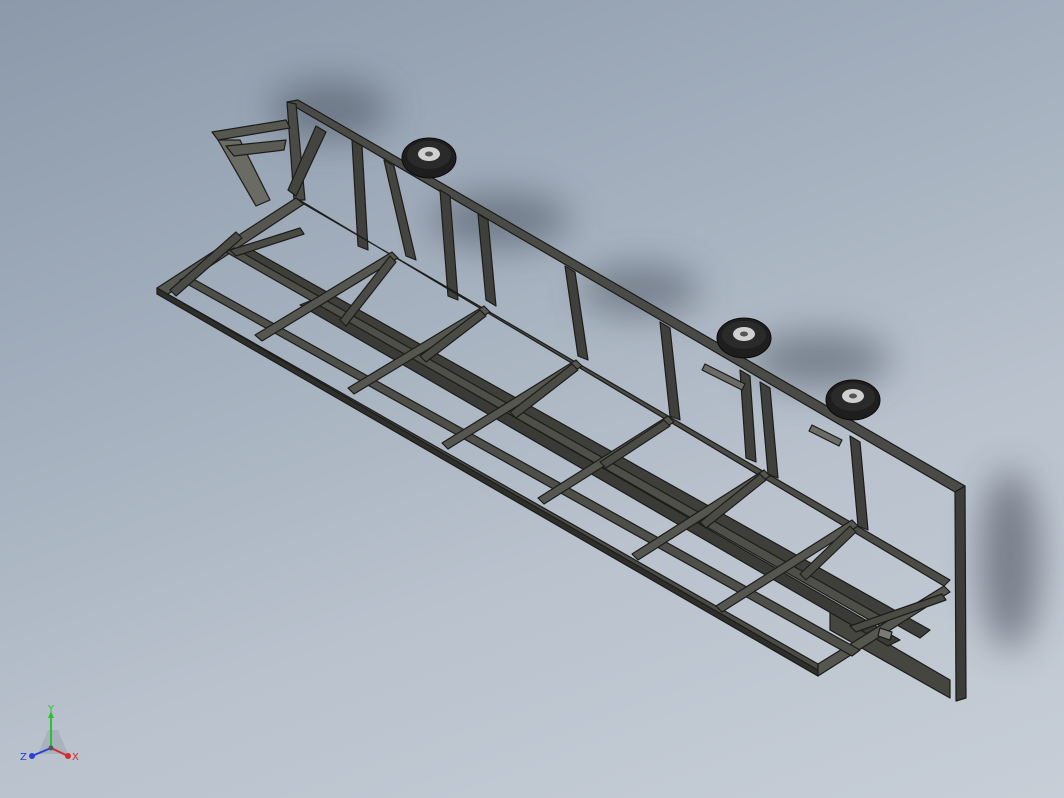  I want to click on hitch-tongue, so click(251, 130).